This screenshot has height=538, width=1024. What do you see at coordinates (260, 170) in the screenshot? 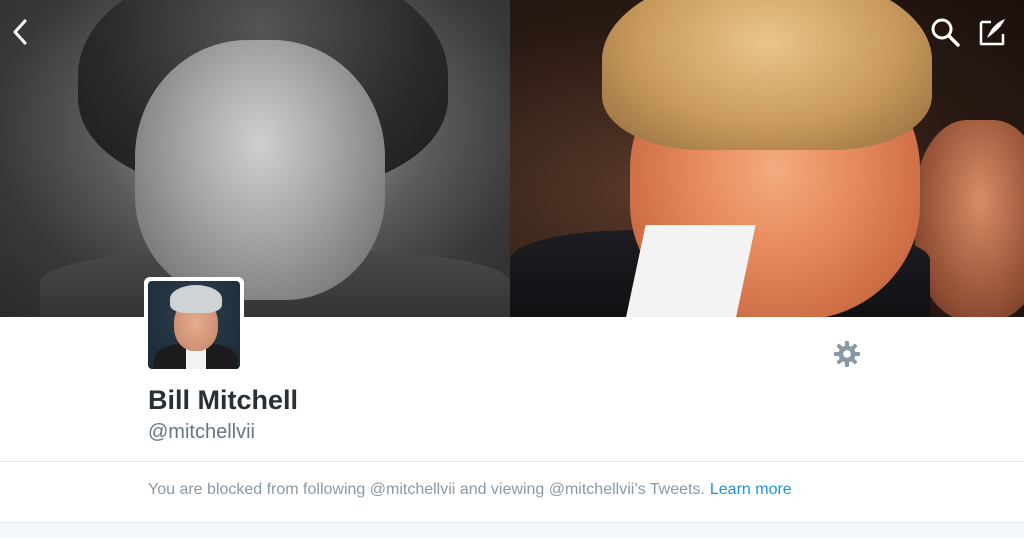
I see `banner-left-face` at bounding box center [260, 170].